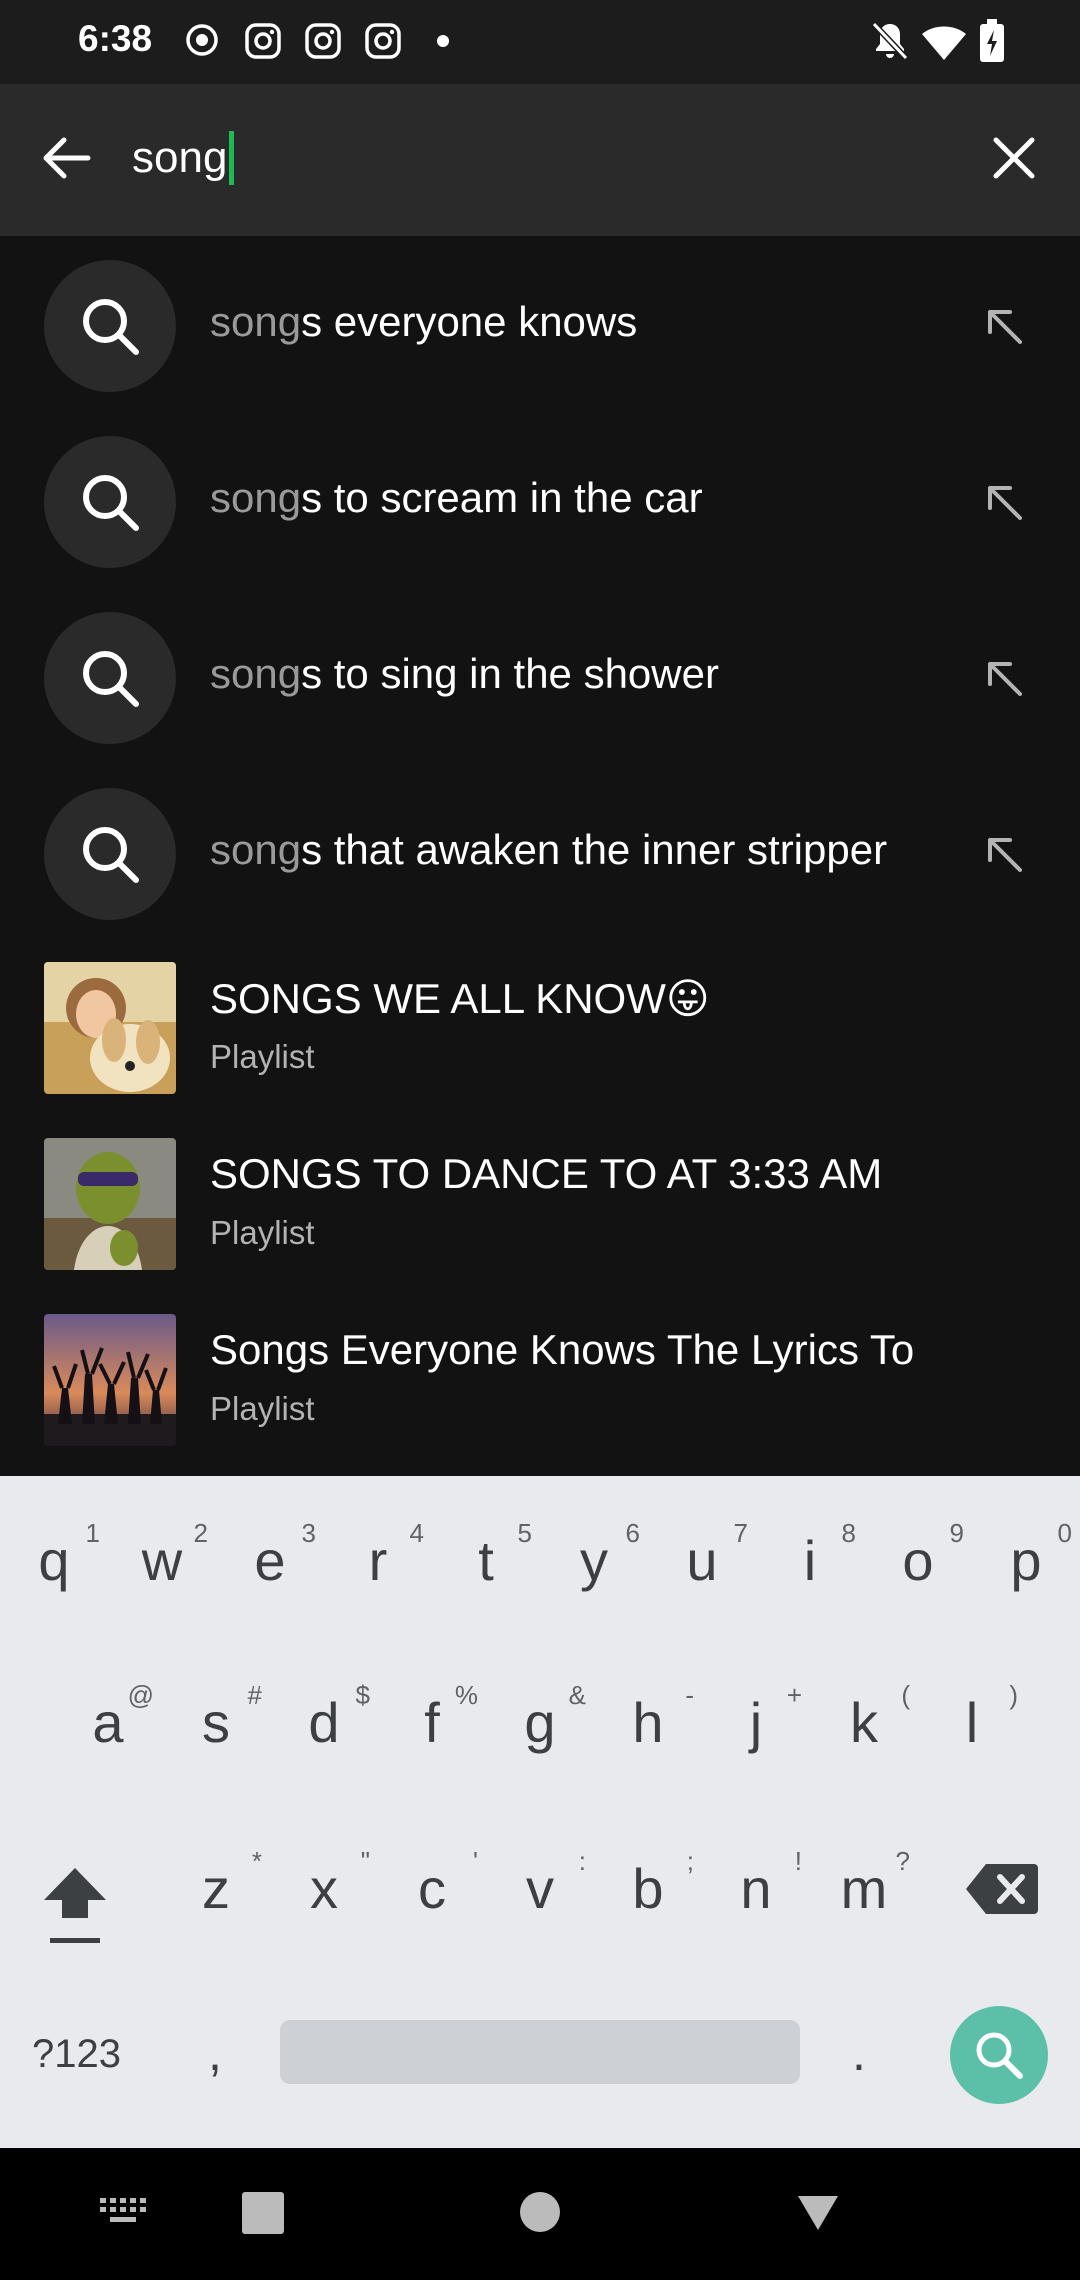  Describe the element at coordinates (794, 1695) in the screenshot. I see `key-hint: +` at that location.